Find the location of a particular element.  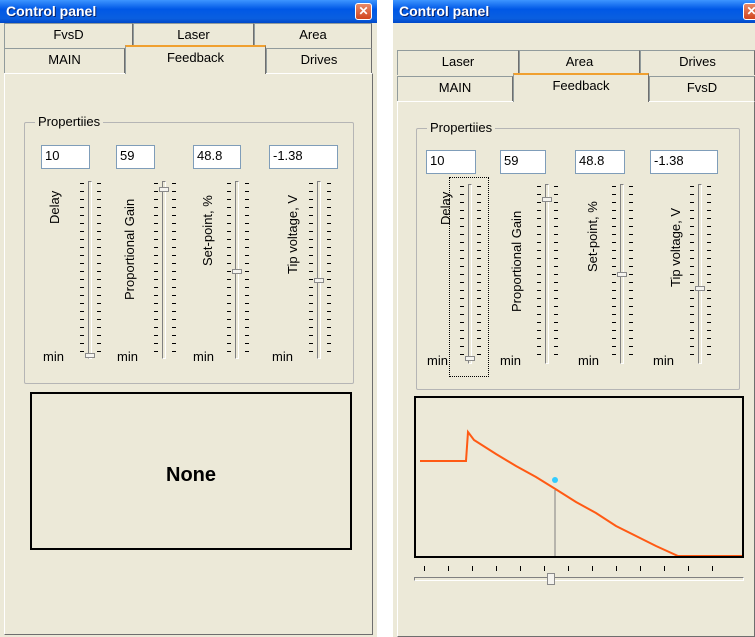

display-none-text: None is located at coordinates (191, 475).